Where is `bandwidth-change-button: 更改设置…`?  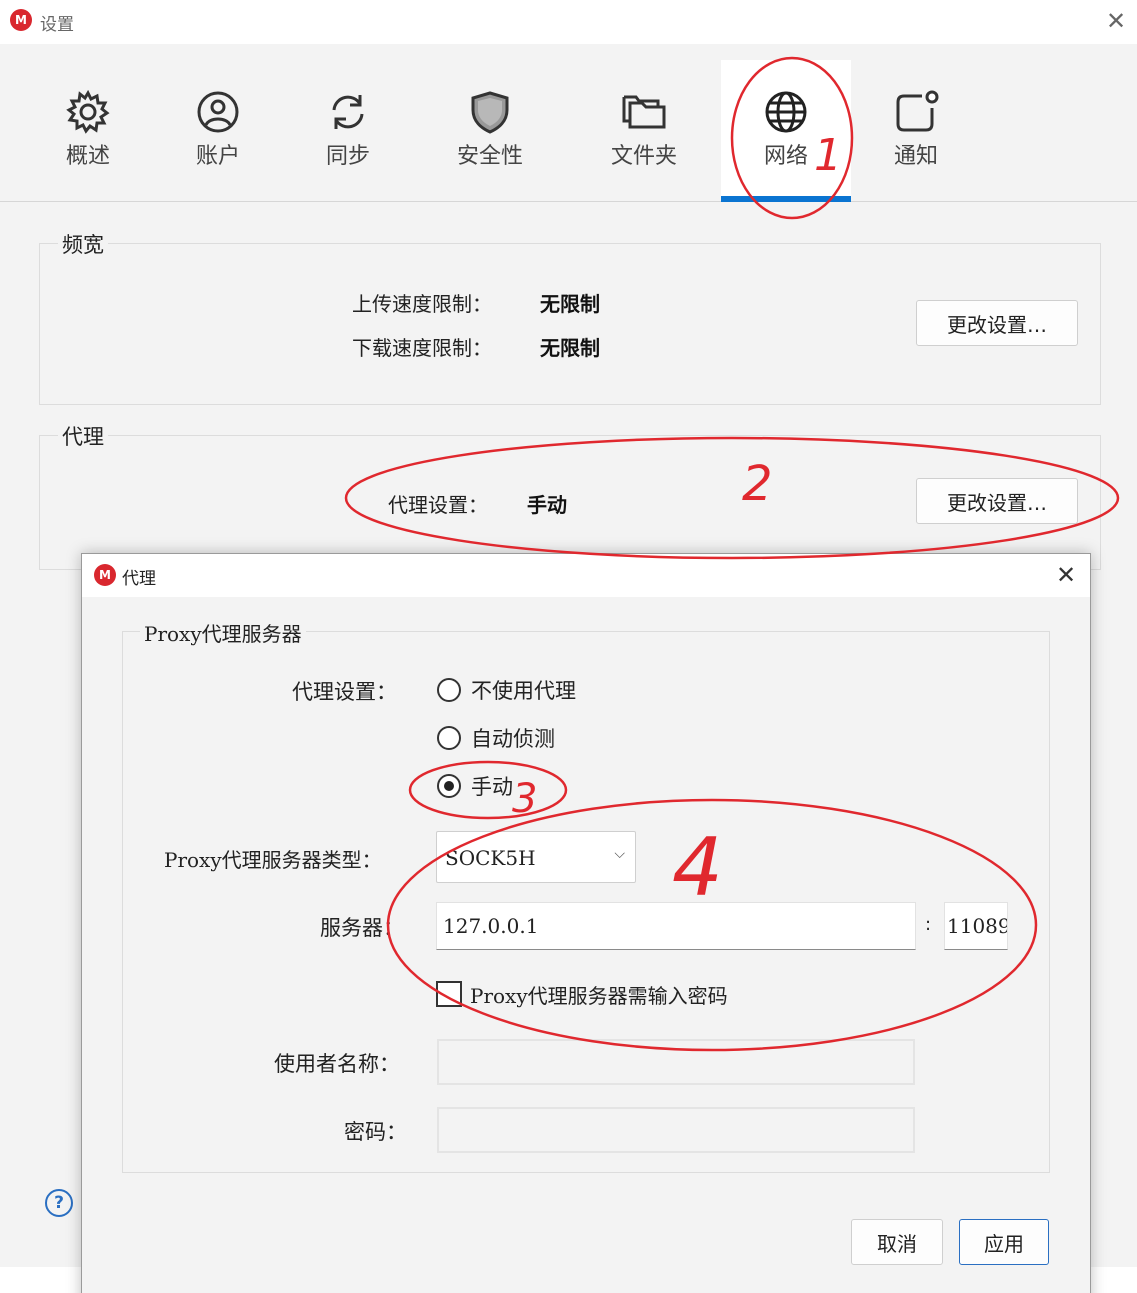
bandwidth-change-button: 更改设置… is located at coordinates (997, 323).